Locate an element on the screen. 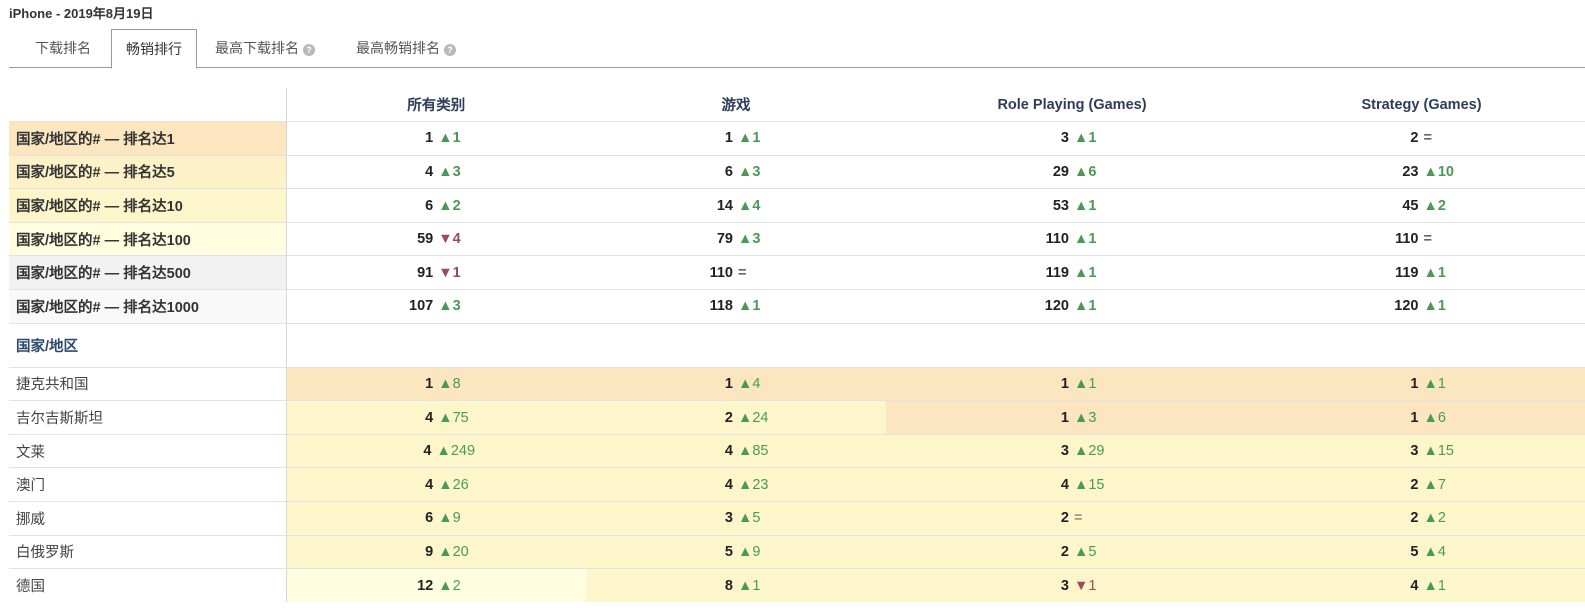  rank-value: 5 is located at coordinates (728, 551).